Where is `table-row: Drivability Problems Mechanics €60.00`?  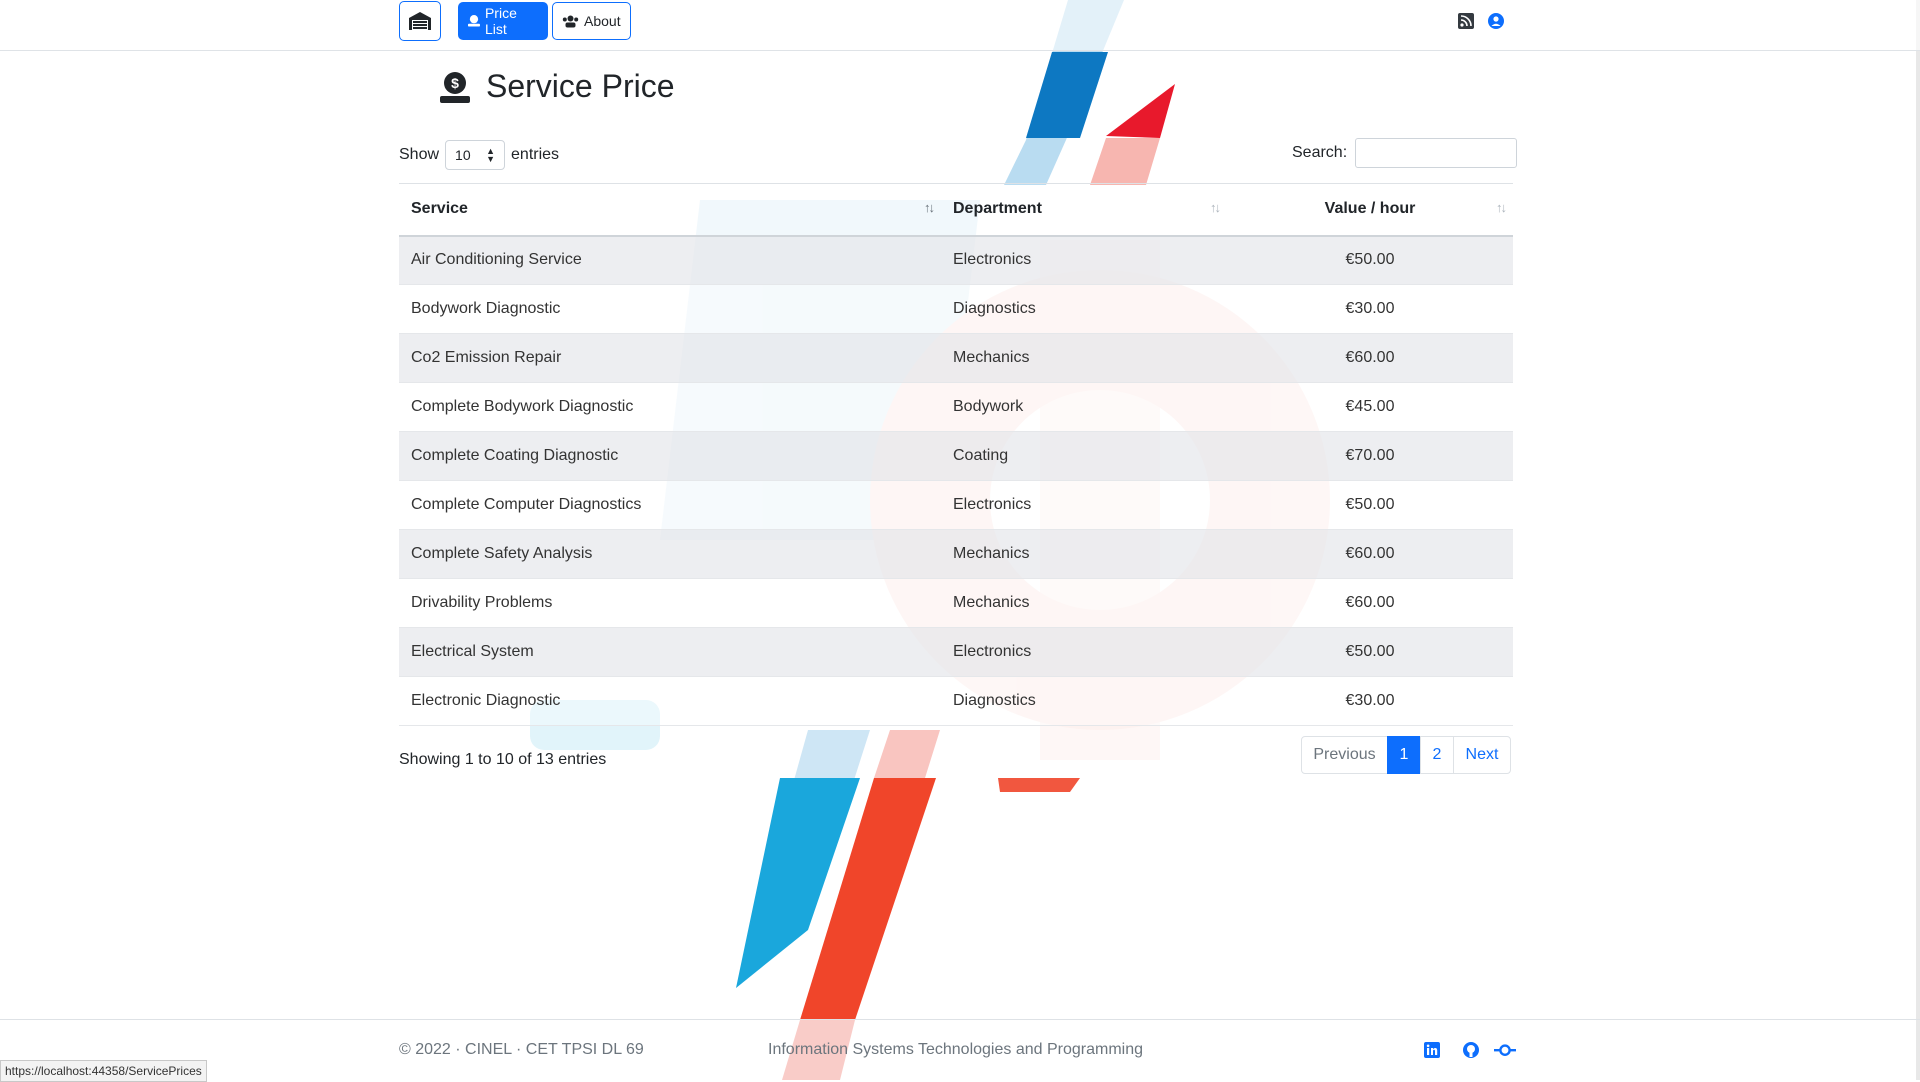
table-row: Drivability Problems Mechanics €60.00 is located at coordinates (956, 603).